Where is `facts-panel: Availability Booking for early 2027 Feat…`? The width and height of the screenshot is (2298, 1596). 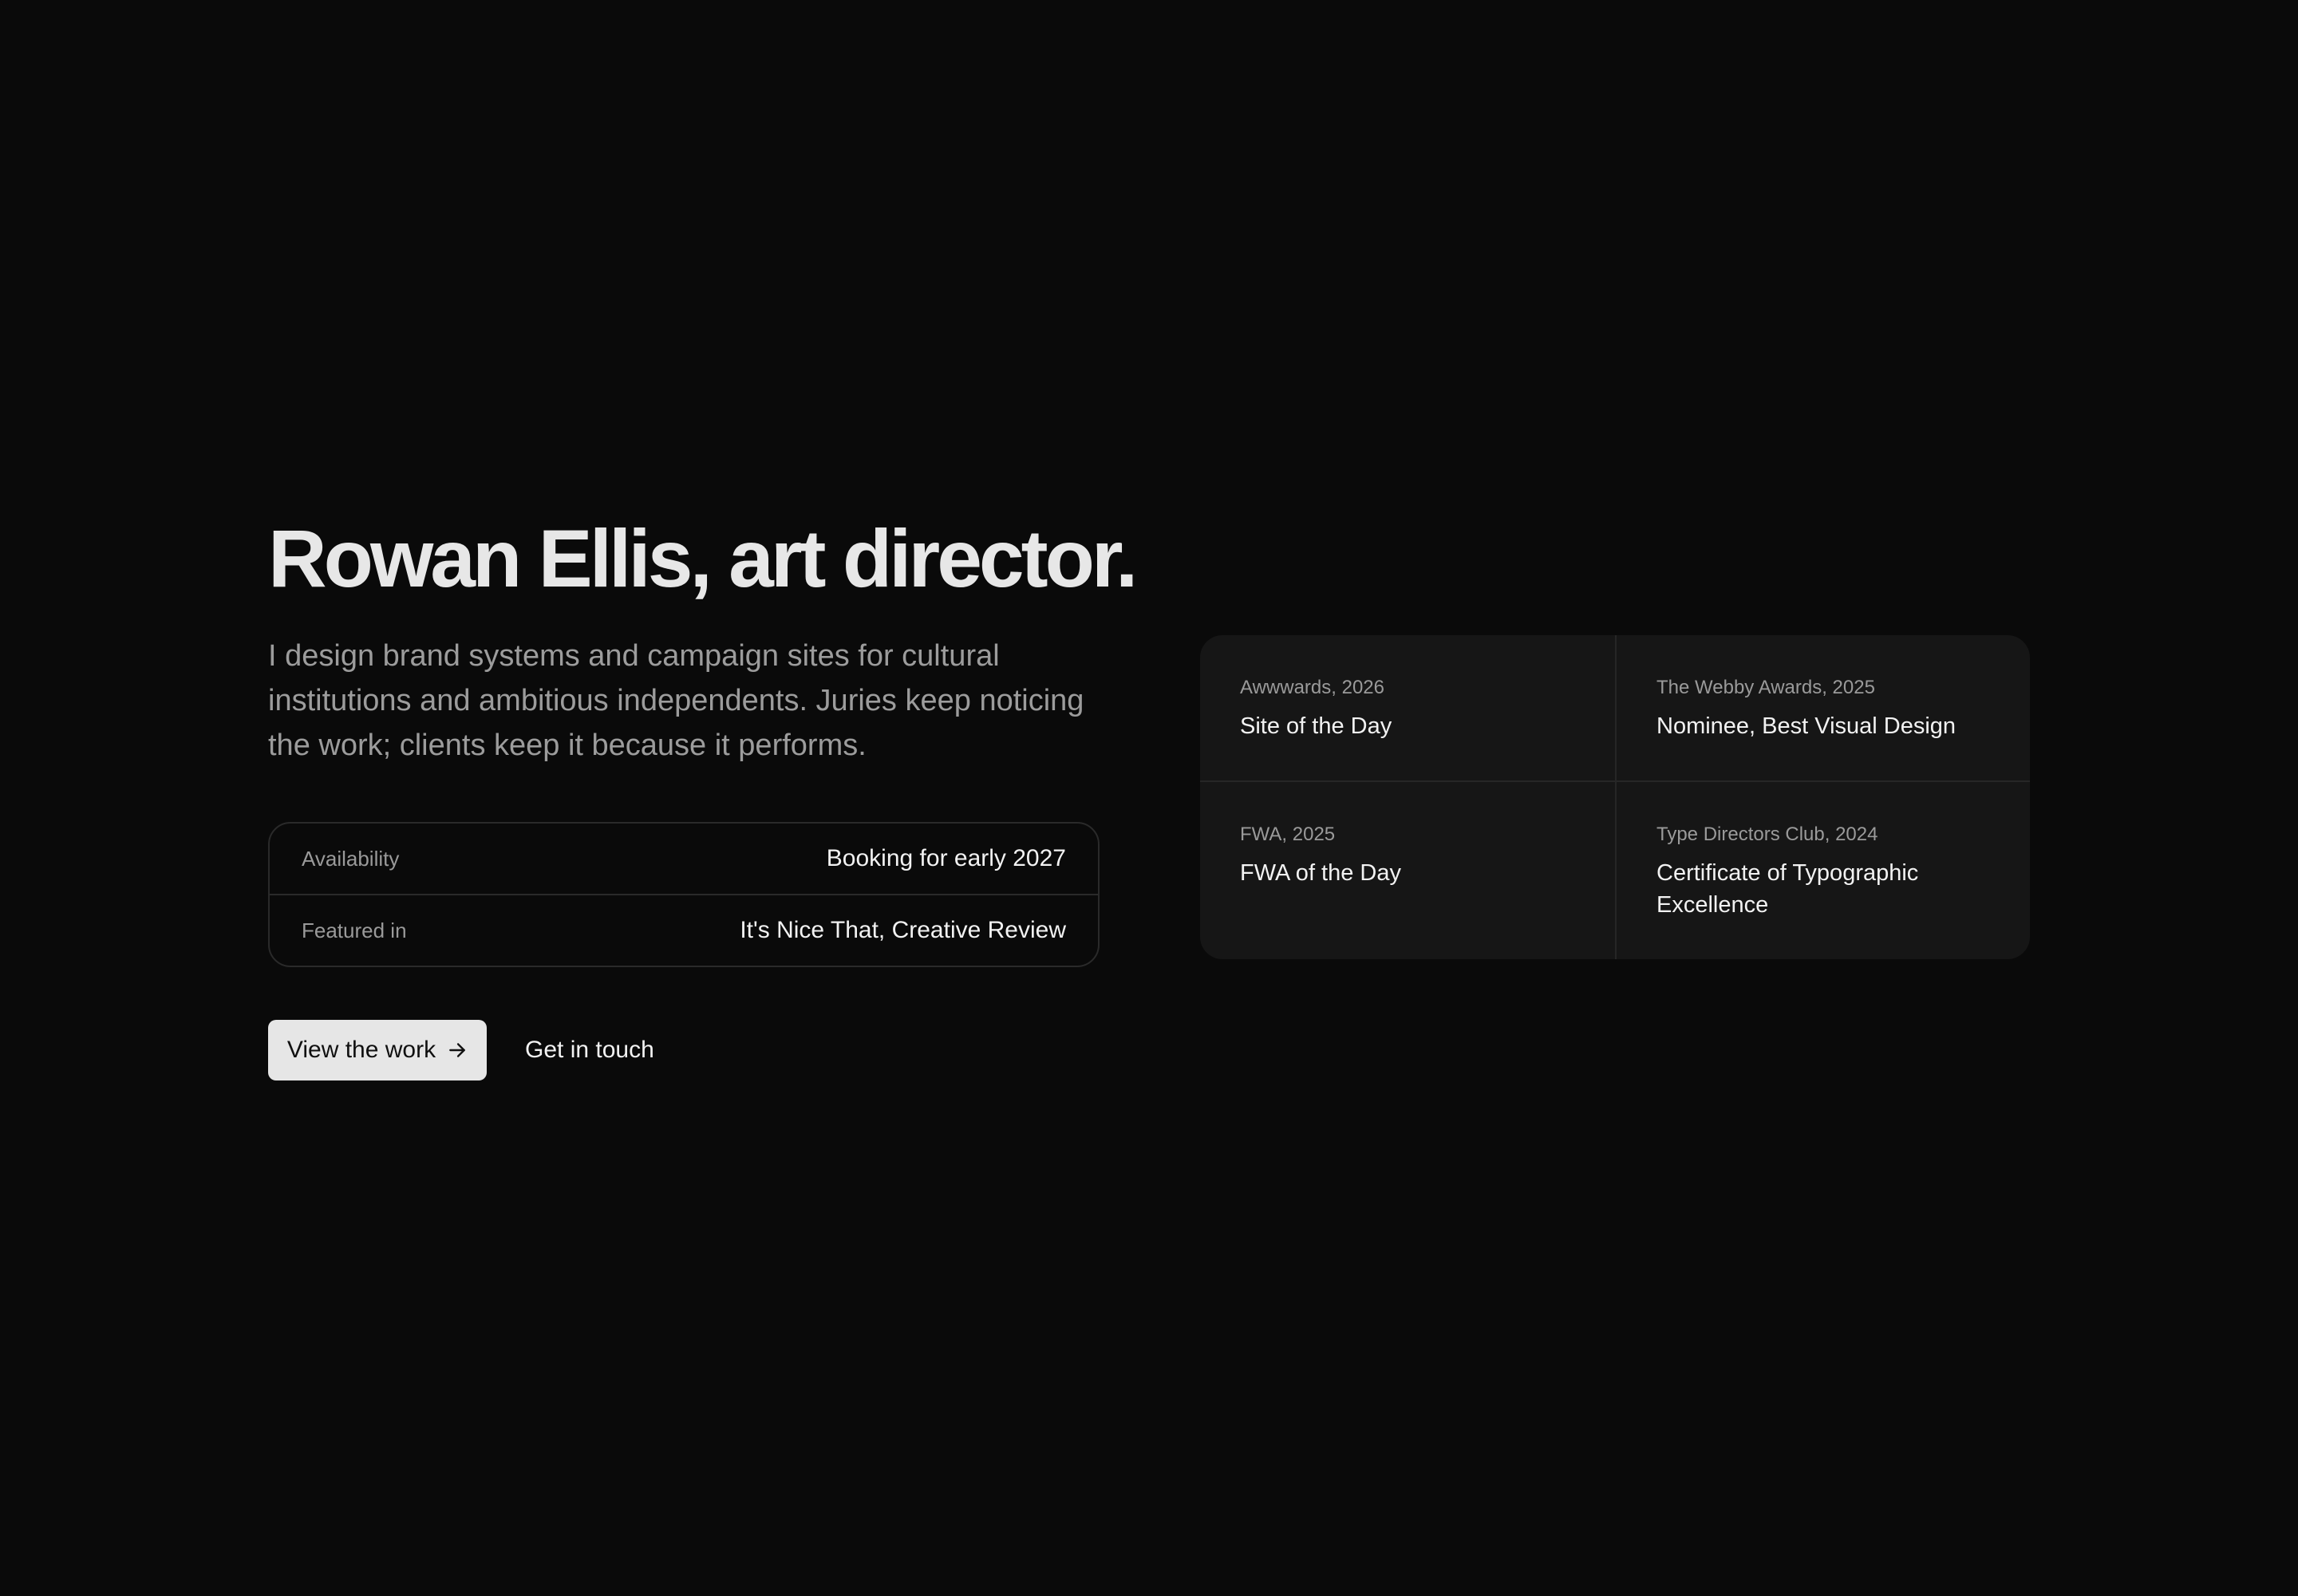 facts-panel: Availability Booking for early 2027 Feat… is located at coordinates (684, 894).